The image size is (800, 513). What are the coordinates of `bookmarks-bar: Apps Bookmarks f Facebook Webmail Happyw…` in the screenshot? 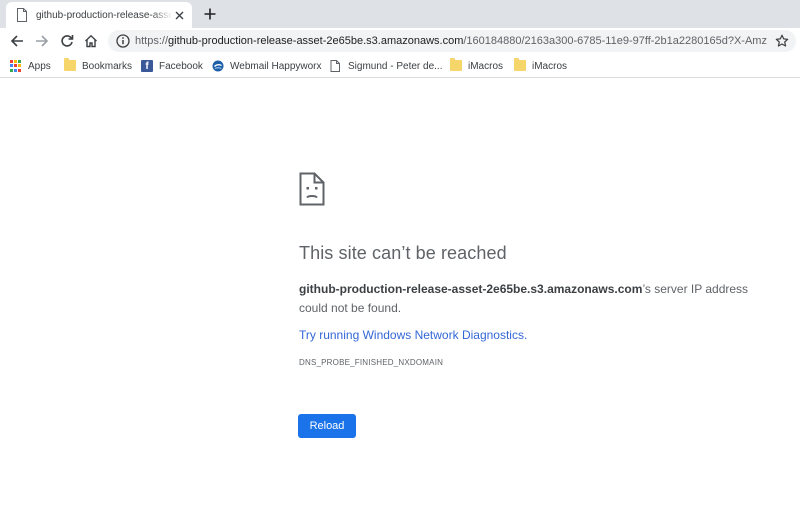 It's located at (400, 66).